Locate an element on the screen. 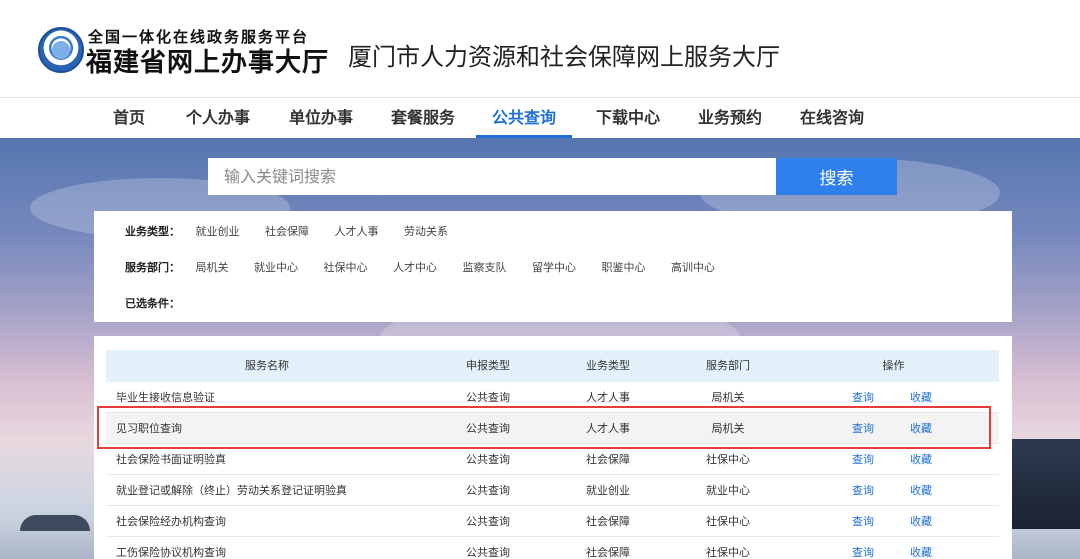 The image size is (1080, 559). filter-option: 人才中心 is located at coordinates (415, 267).